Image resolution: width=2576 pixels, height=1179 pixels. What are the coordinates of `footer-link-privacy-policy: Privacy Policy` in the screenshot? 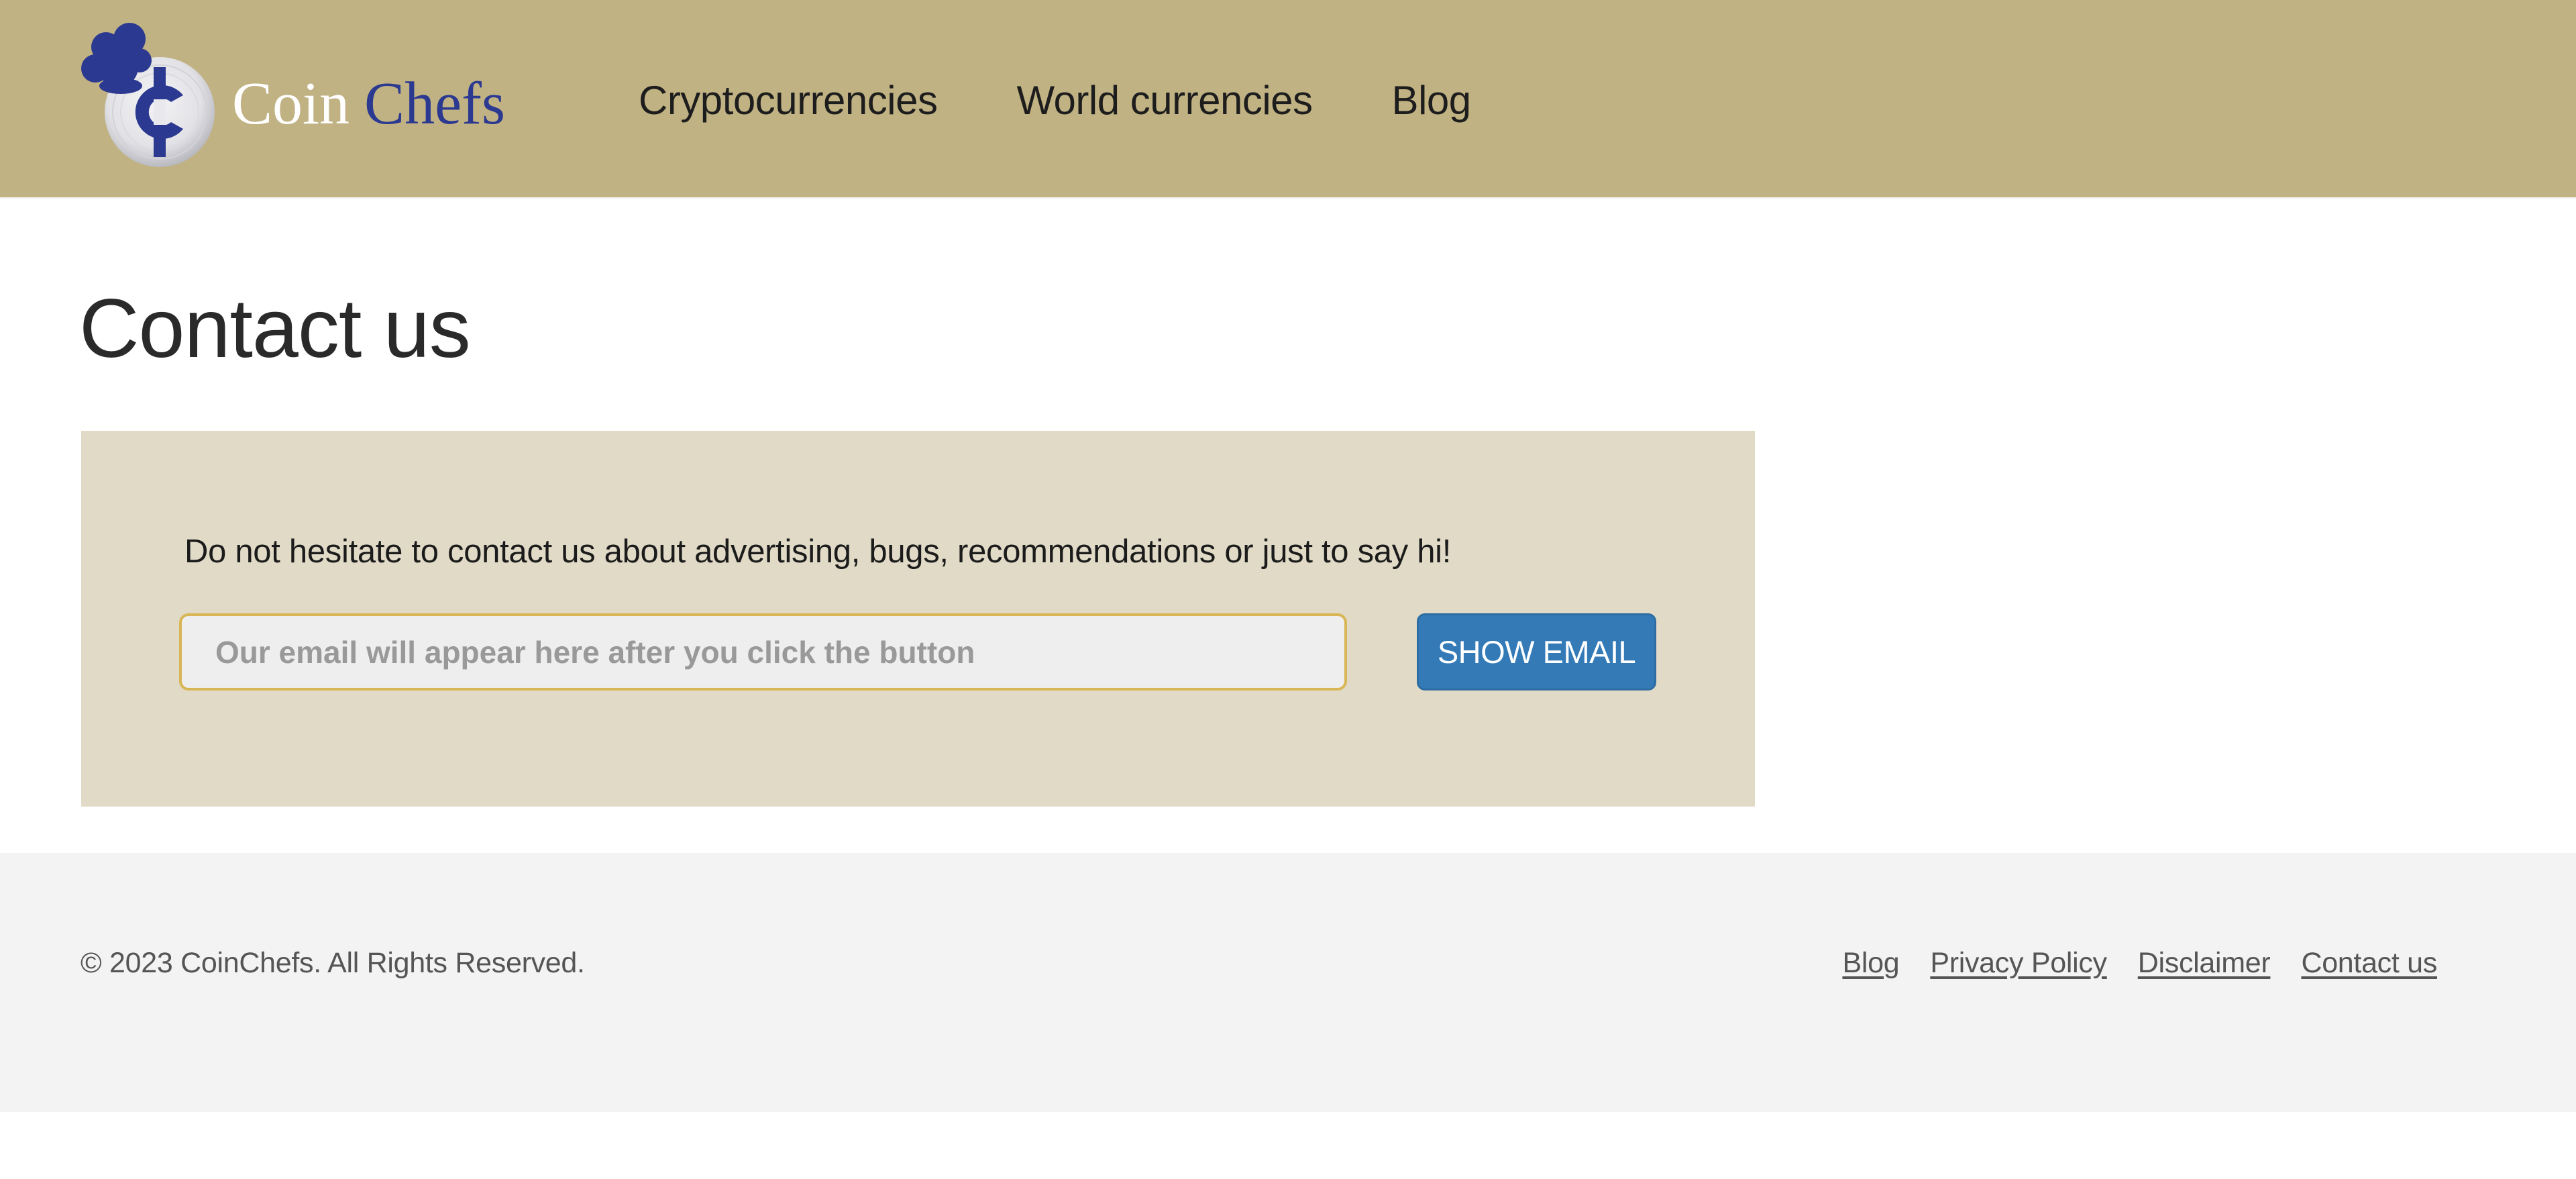 It's located at (2018, 963).